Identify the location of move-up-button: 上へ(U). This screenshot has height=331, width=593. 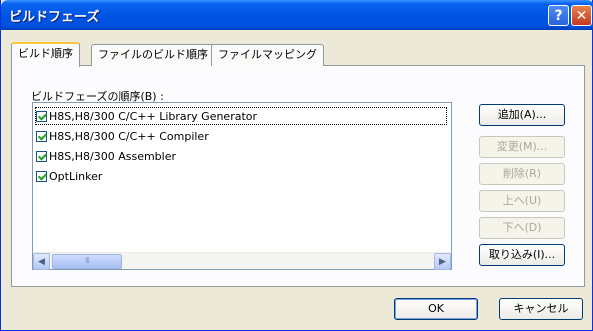
(522, 201).